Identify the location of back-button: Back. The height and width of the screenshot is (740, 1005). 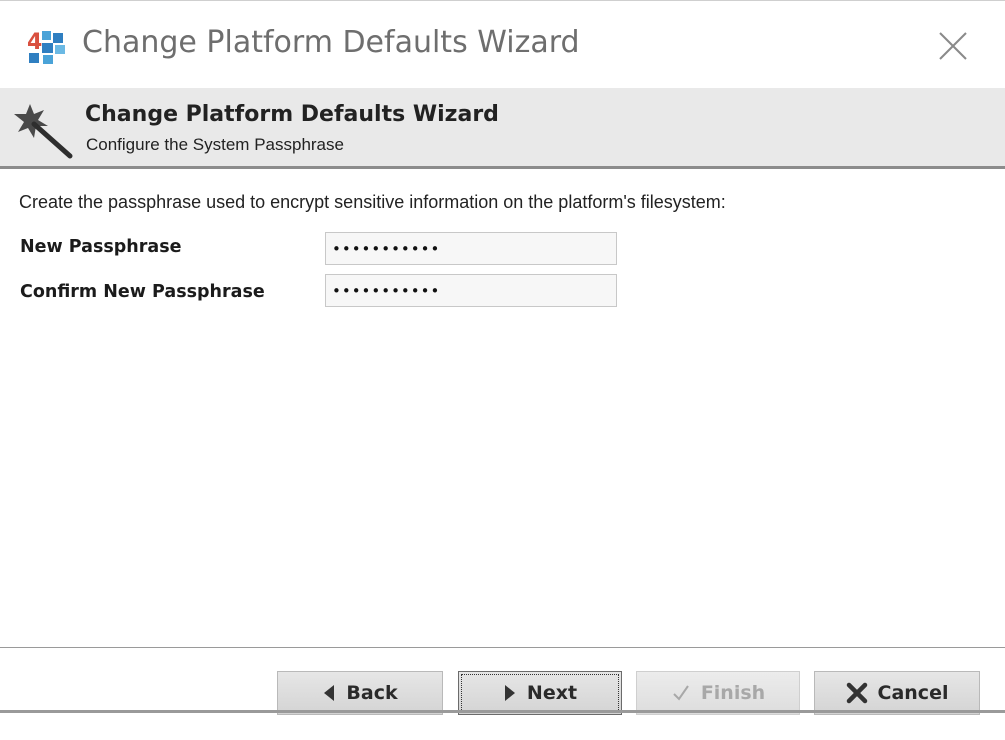
(360, 693).